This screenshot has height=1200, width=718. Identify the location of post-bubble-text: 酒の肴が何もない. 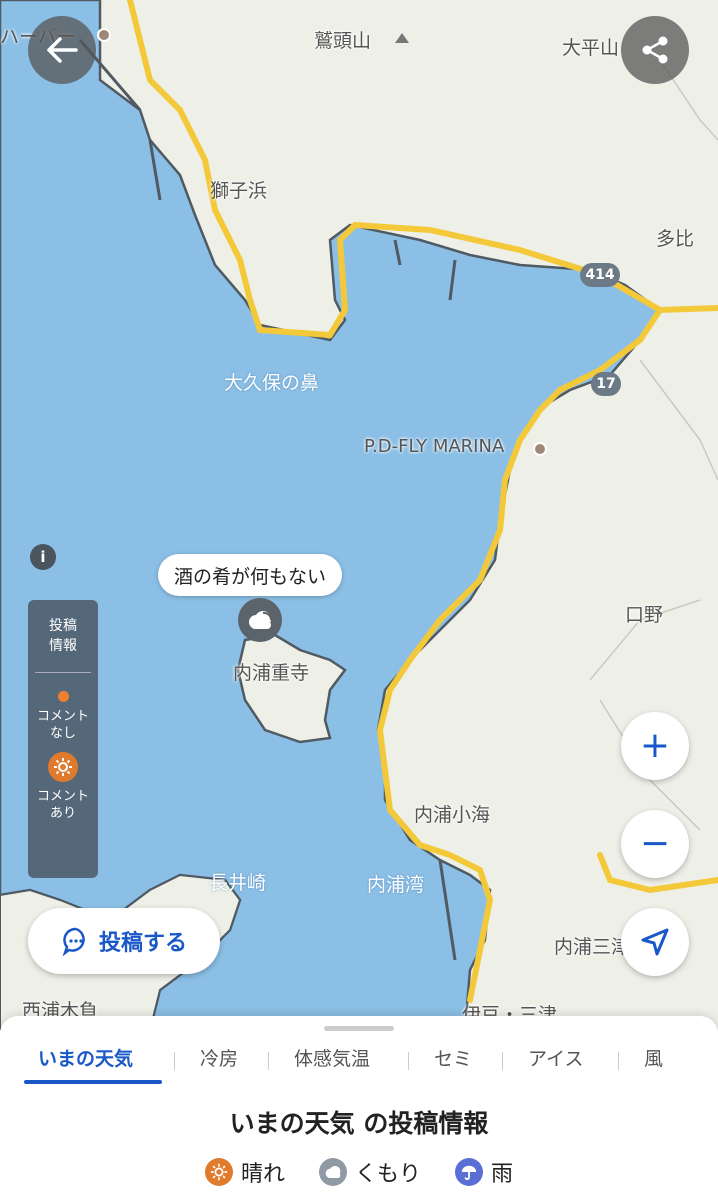
(250, 576).